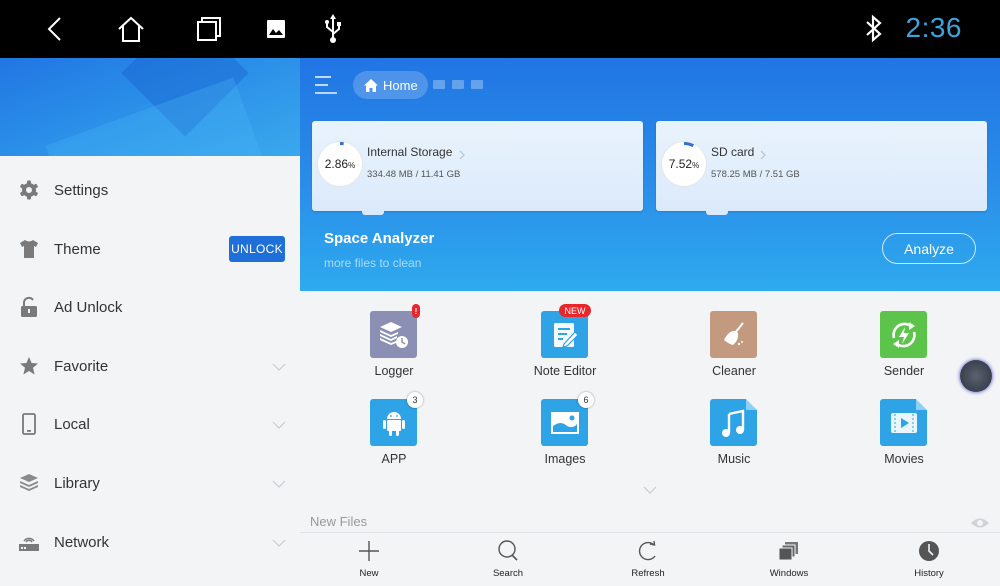 The image size is (1000, 586). I want to click on tool-note-editor: NEW Note Editor, so click(565, 347).